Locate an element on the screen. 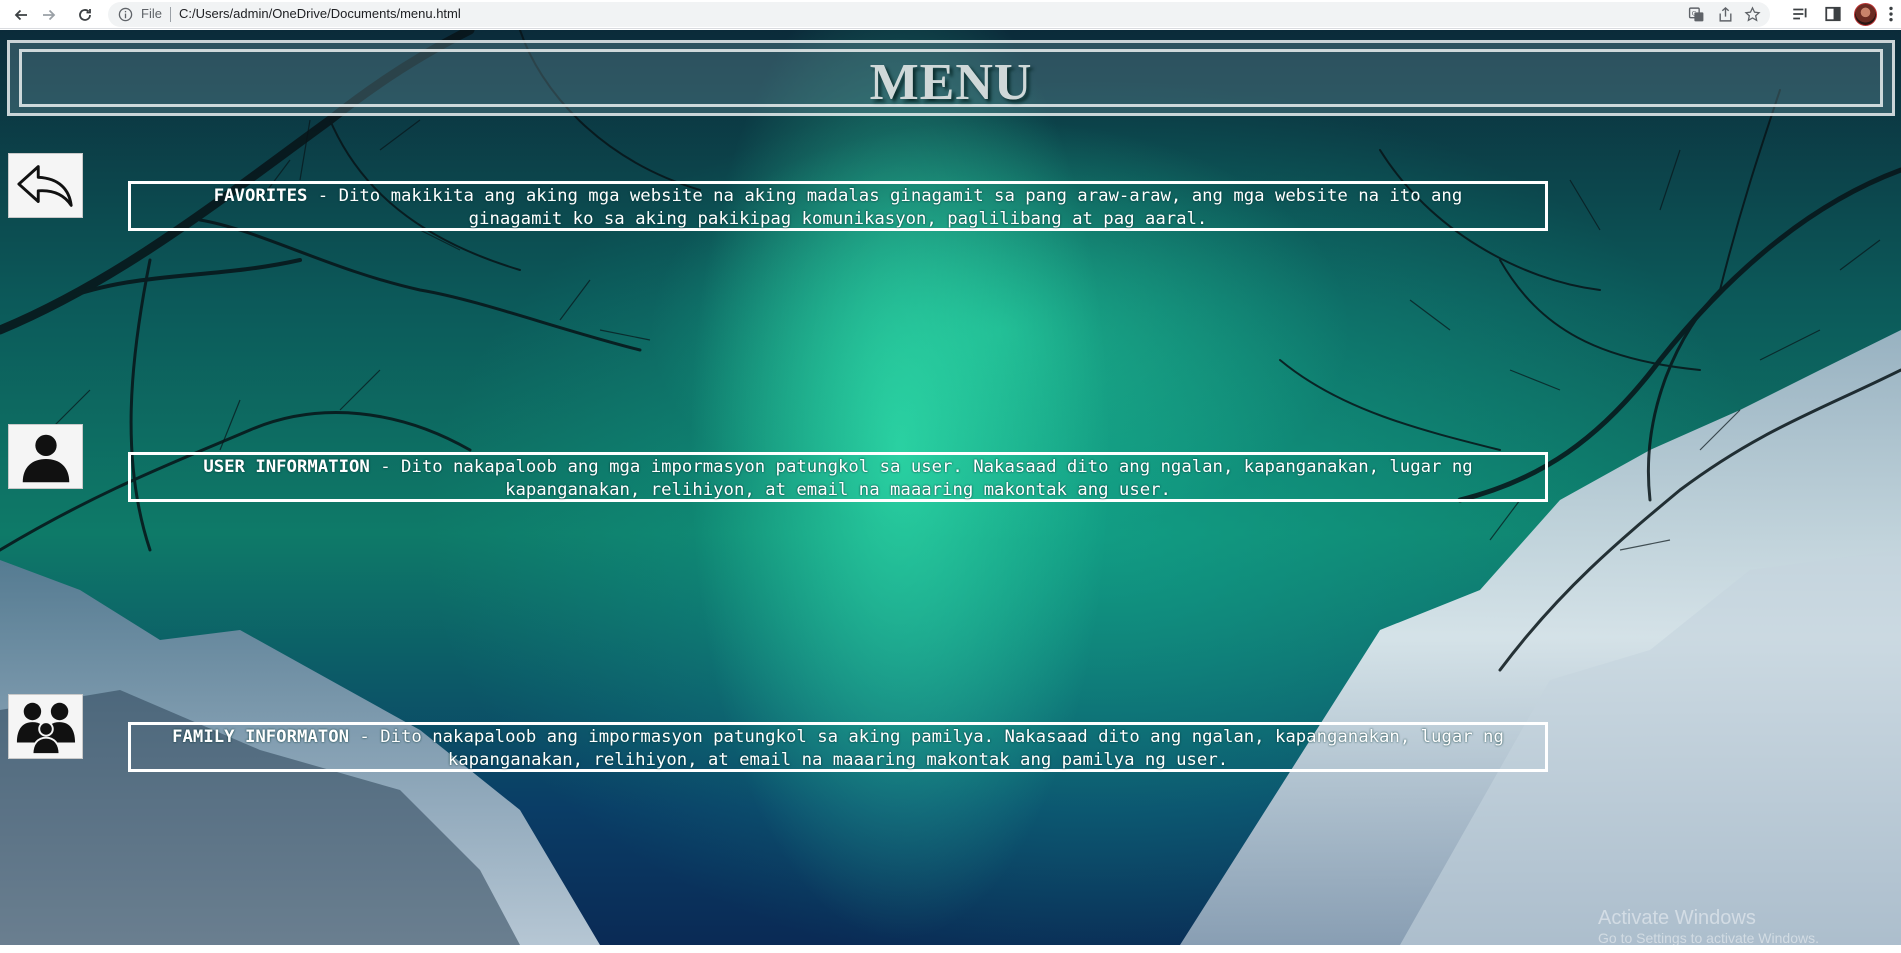 The height and width of the screenshot is (953, 1901). reload-icon is located at coordinates (85, 15).